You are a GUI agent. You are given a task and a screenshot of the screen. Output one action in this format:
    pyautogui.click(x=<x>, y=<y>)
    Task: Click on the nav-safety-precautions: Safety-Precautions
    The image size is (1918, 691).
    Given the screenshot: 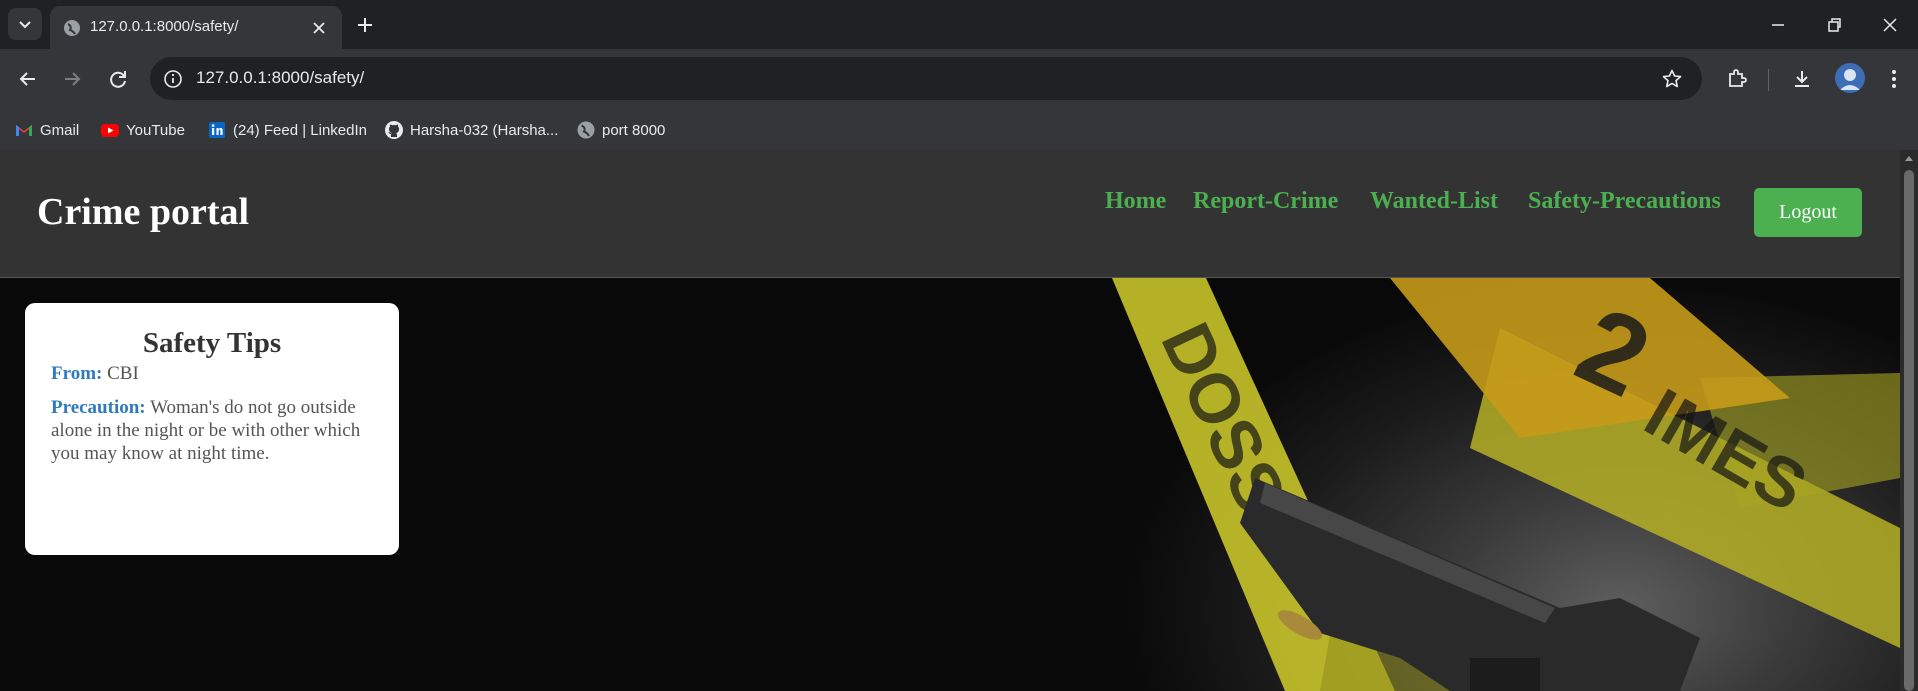 What is the action you would take?
    pyautogui.click(x=1624, y=201)
    